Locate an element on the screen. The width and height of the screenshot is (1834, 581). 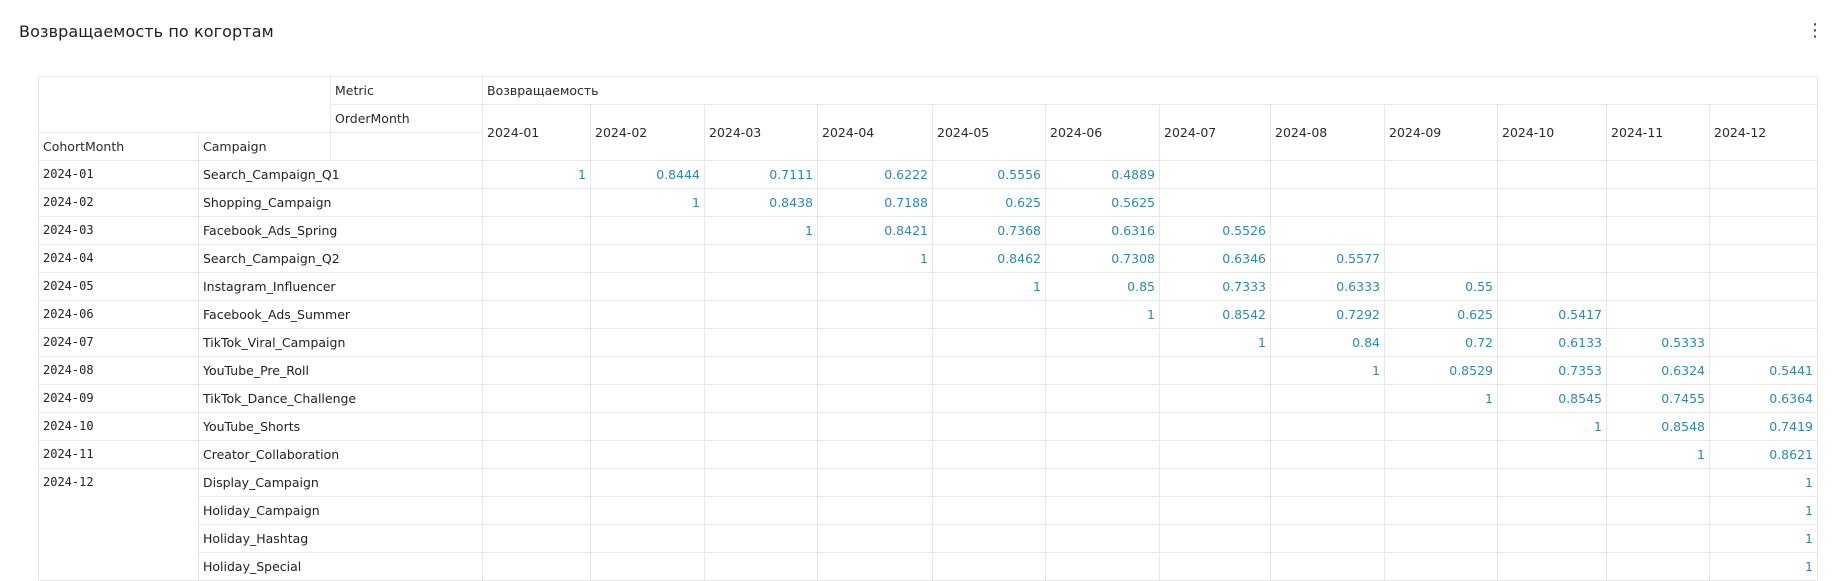
cohort-cell: 2024-02 is located at coordinates (118, 202).